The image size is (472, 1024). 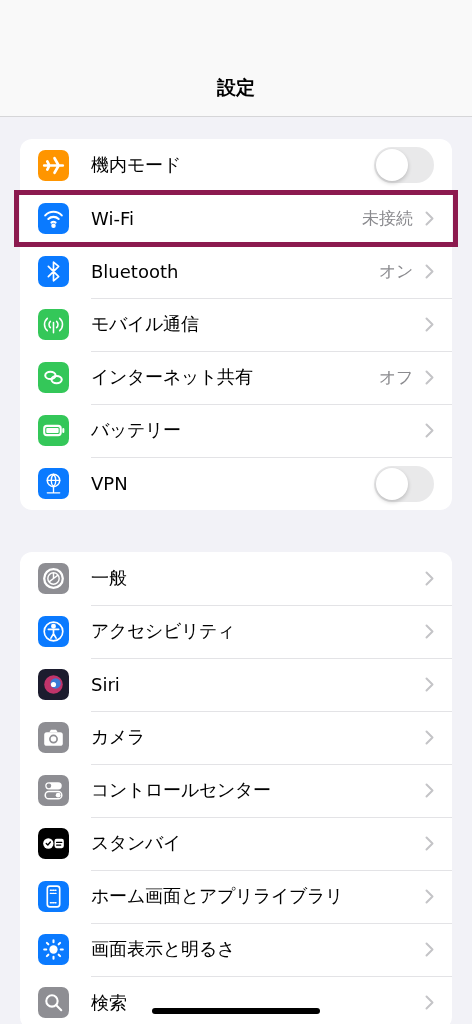 I want to click on settings-row: 機内モード, so click(x=236, y=165).